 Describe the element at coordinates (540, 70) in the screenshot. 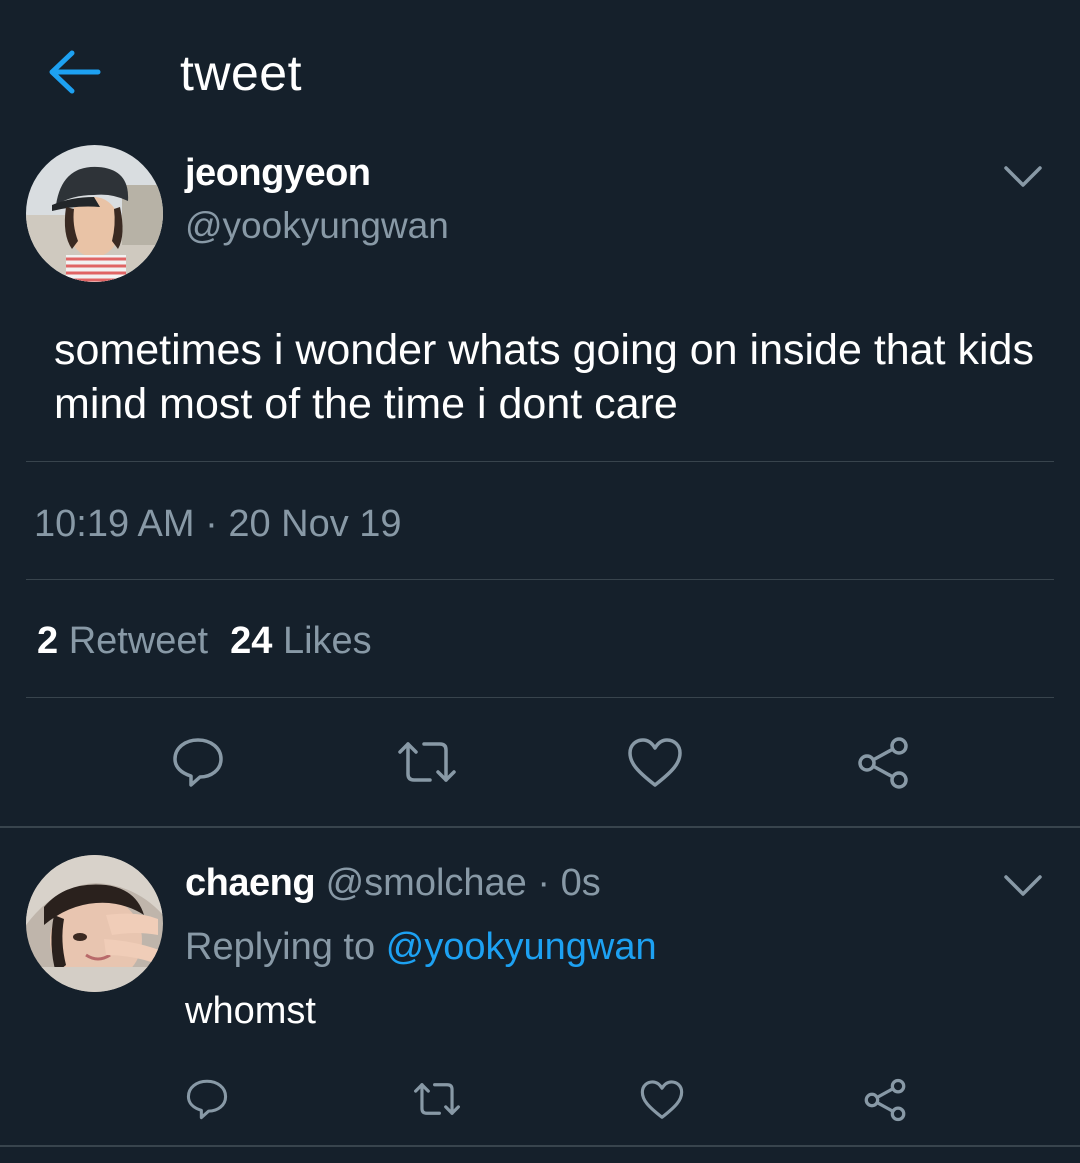

I see `top-bar: tweet` at that location.